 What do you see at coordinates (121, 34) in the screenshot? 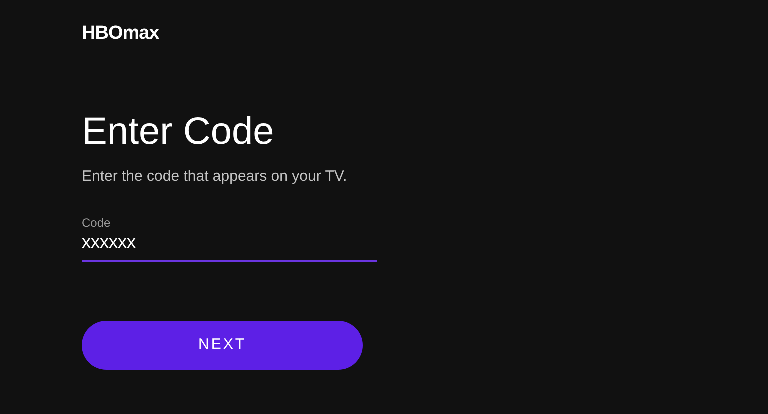
I see `logo: HBOmax` at bounding box center [121, 34].